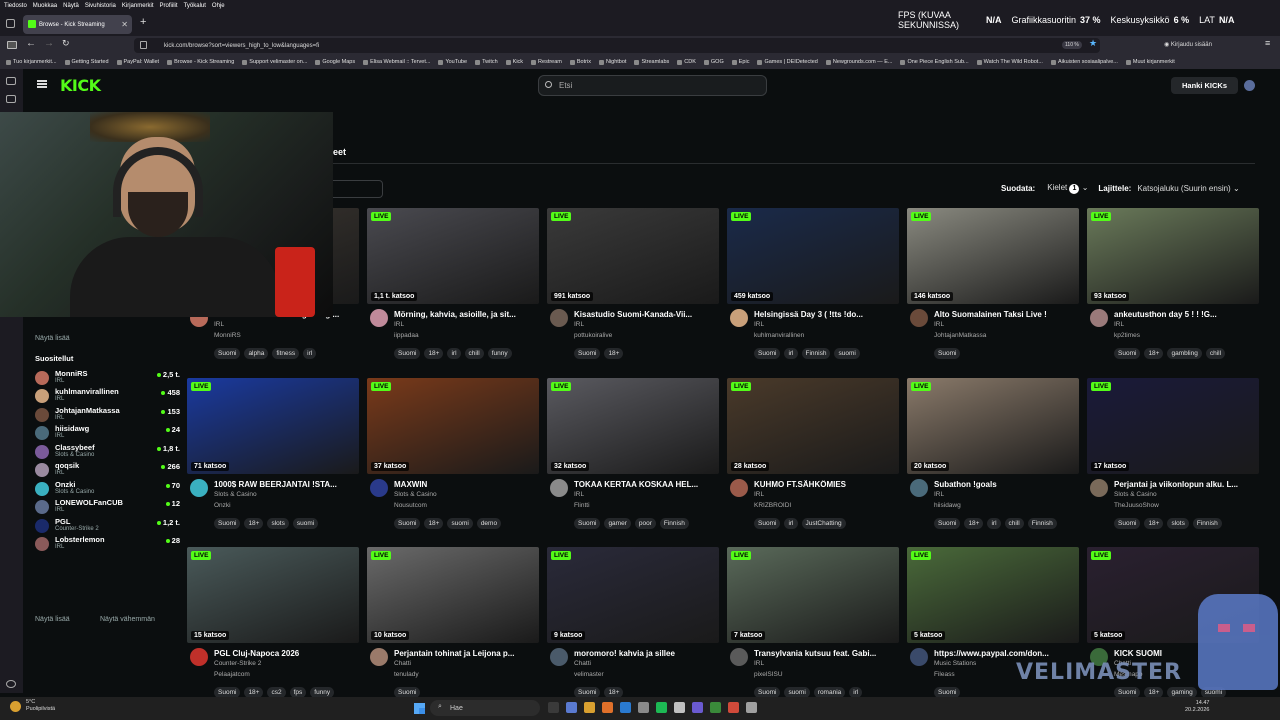 This screenshot has width=1280, height=720. What do you see at coordinates (993, 426) in the screenshot?
I see `stream-thumbnail: LIVE 20 katsoo` at bounding box center [993, 426].